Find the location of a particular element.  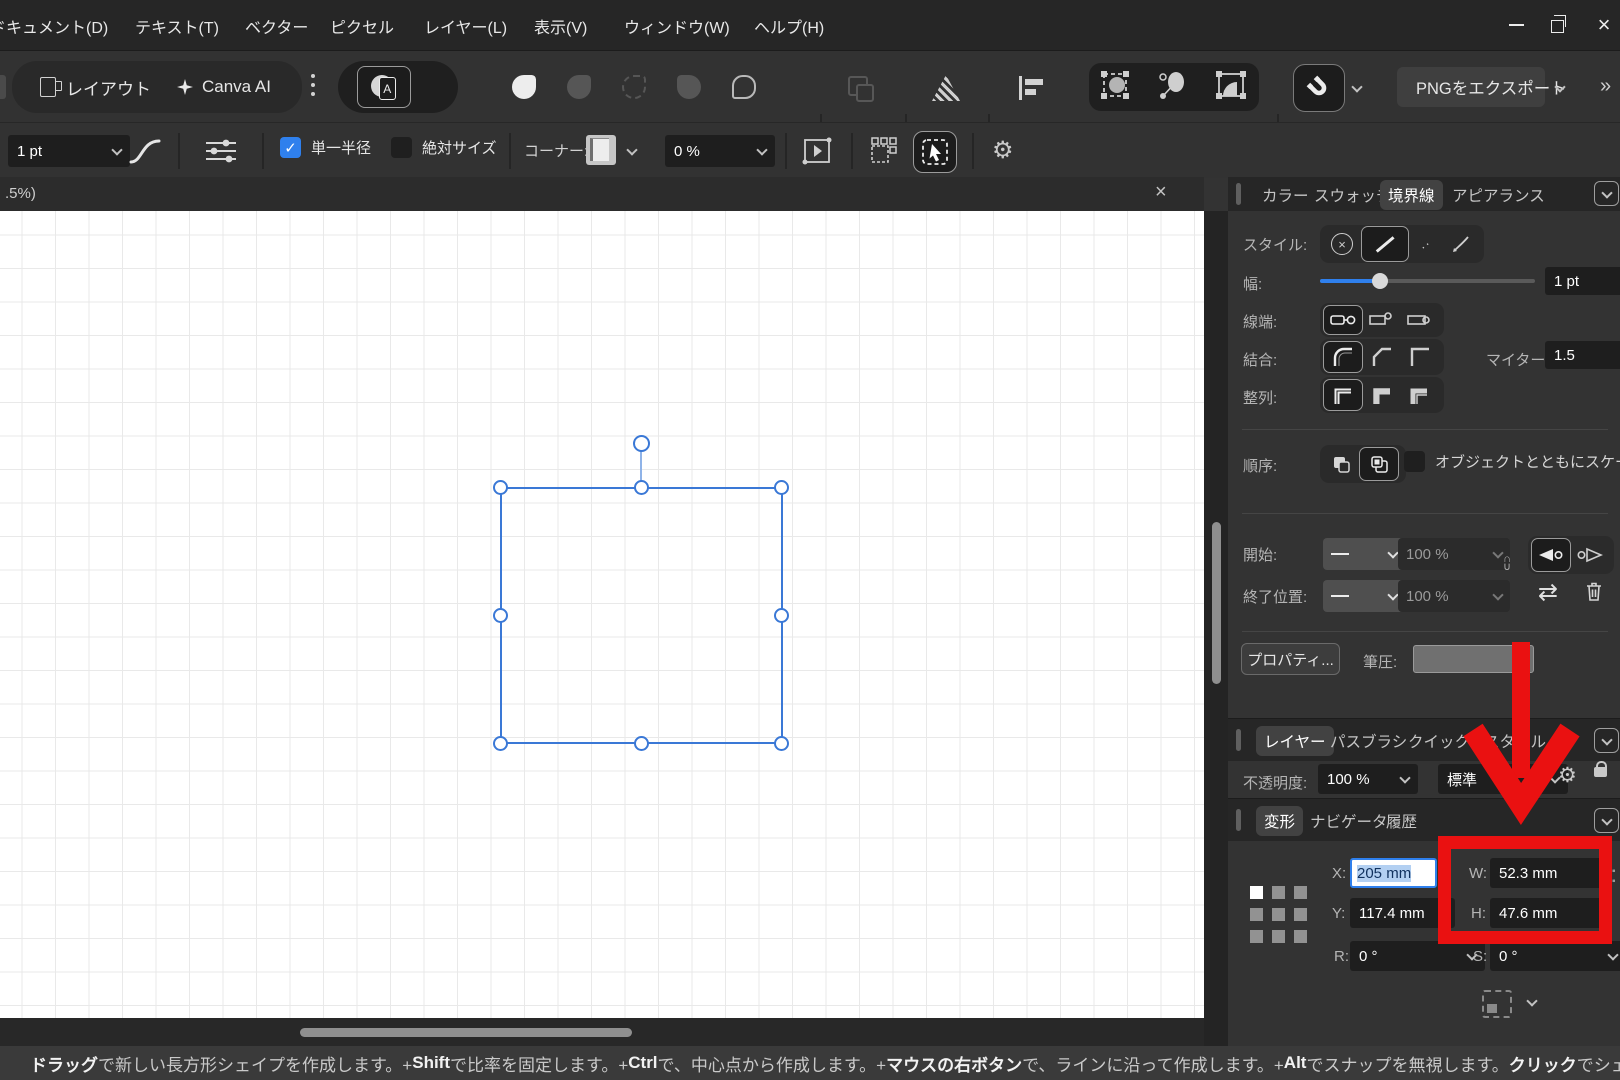

tab-styles: スタイル is located at coordinates (1515, 741).